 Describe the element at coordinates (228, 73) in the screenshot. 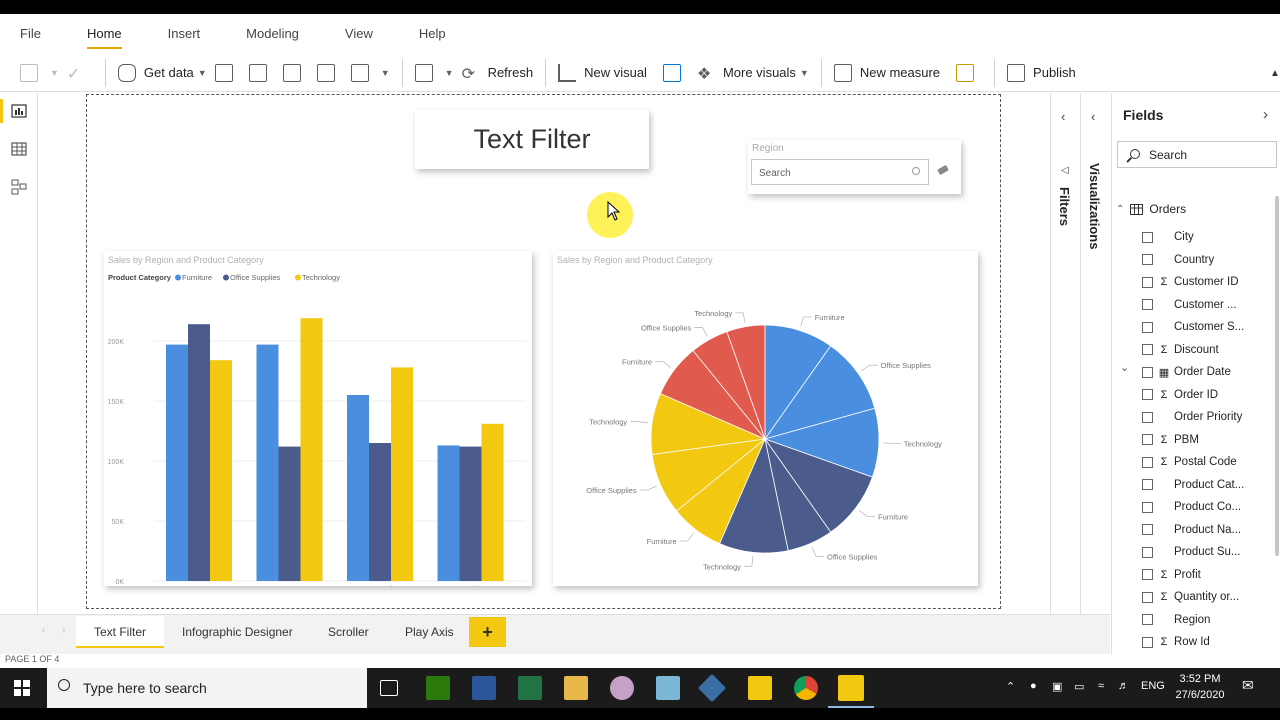

I see `excel-button` at that location.